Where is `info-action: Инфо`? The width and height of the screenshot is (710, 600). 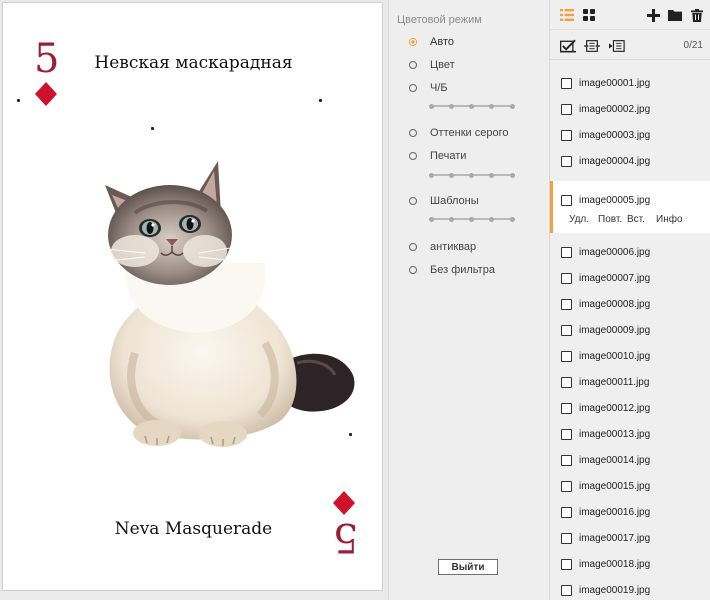
info-action: Инфо is located at coordinates (669, 219).